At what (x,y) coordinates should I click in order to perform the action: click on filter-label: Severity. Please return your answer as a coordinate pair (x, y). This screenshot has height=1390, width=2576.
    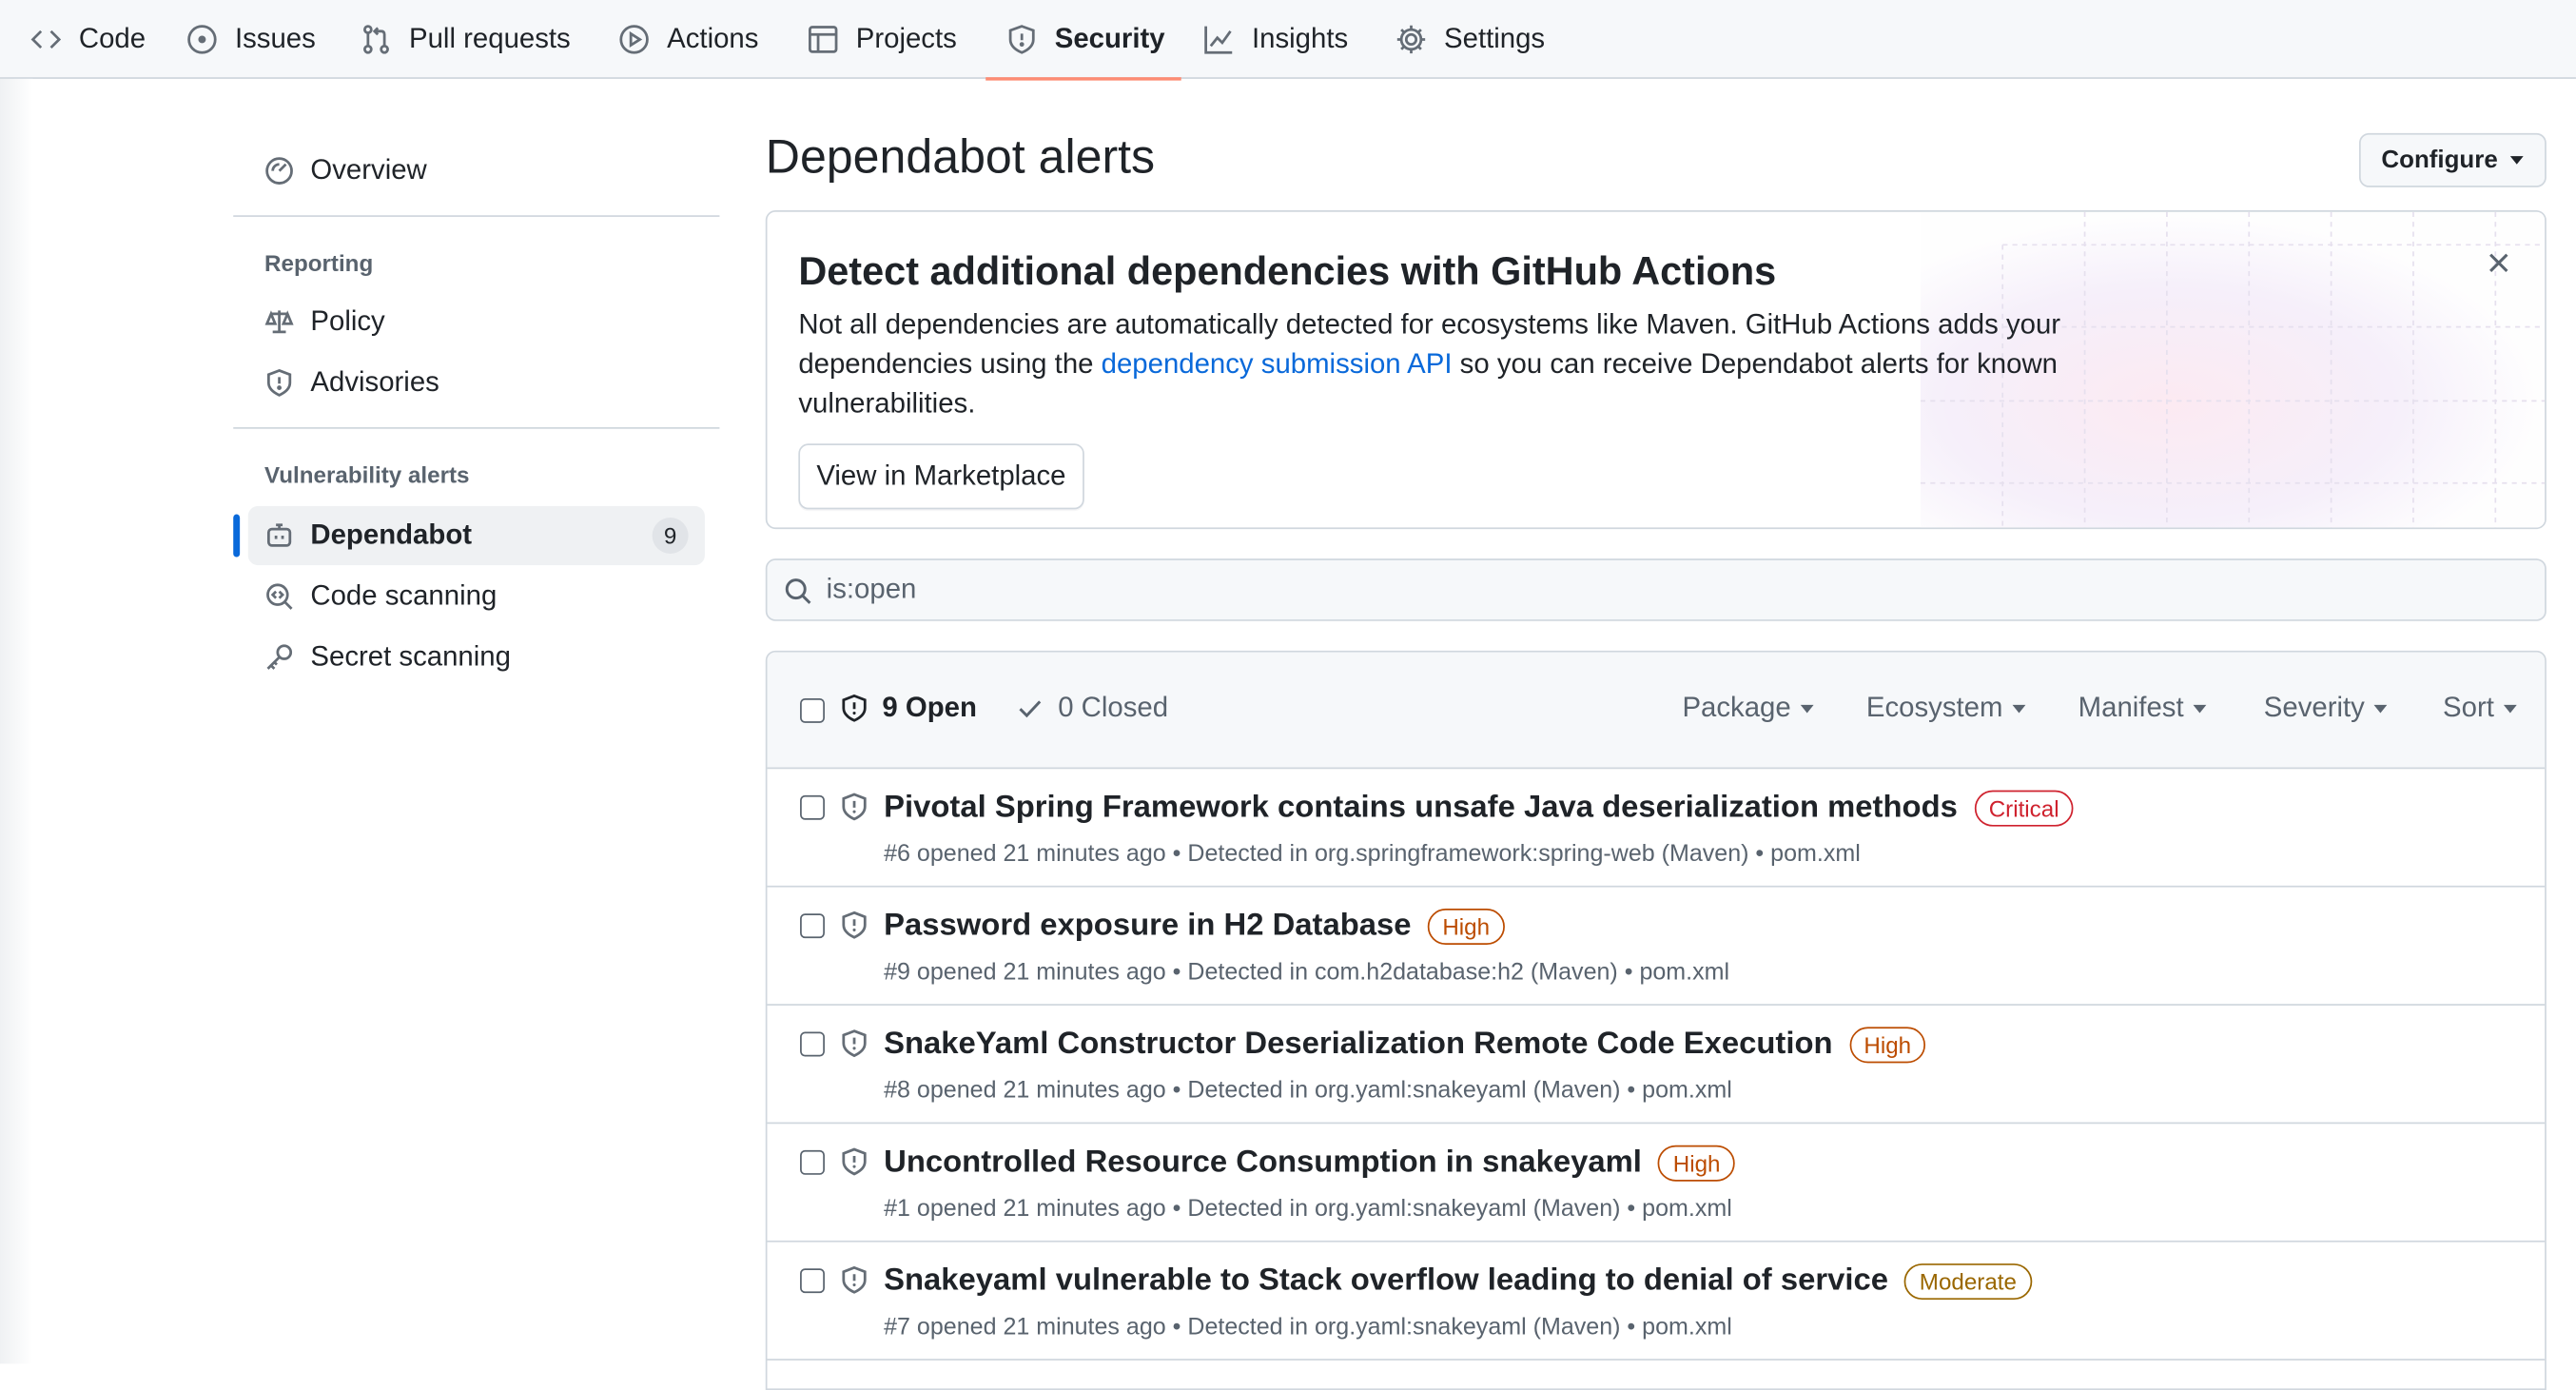
    Looking at the image, I should click on (2314, 708).